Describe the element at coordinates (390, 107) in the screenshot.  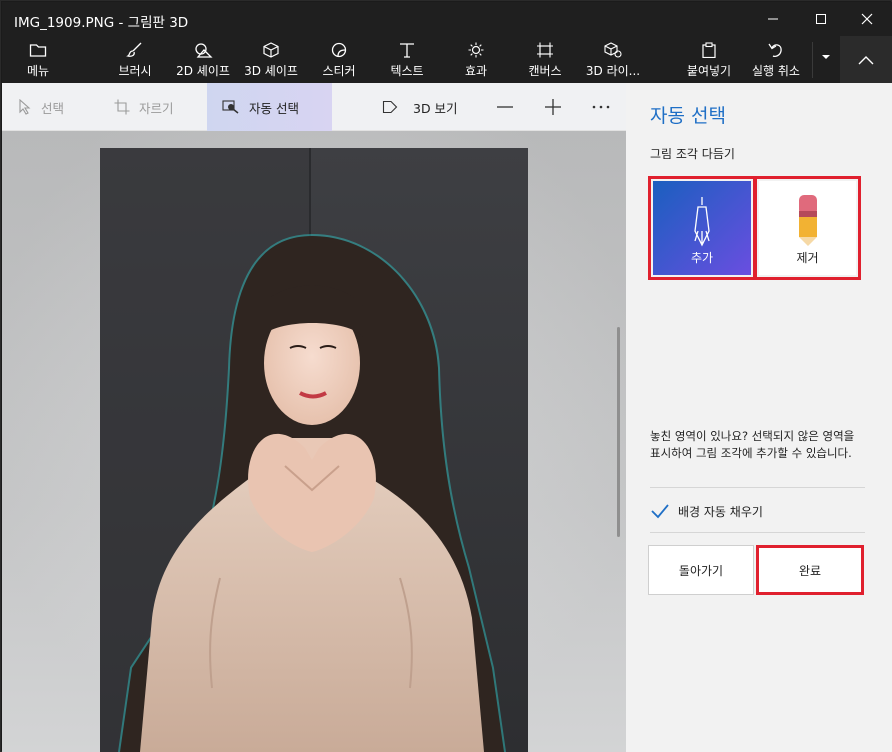
I see `view-3d-icon` at that location.